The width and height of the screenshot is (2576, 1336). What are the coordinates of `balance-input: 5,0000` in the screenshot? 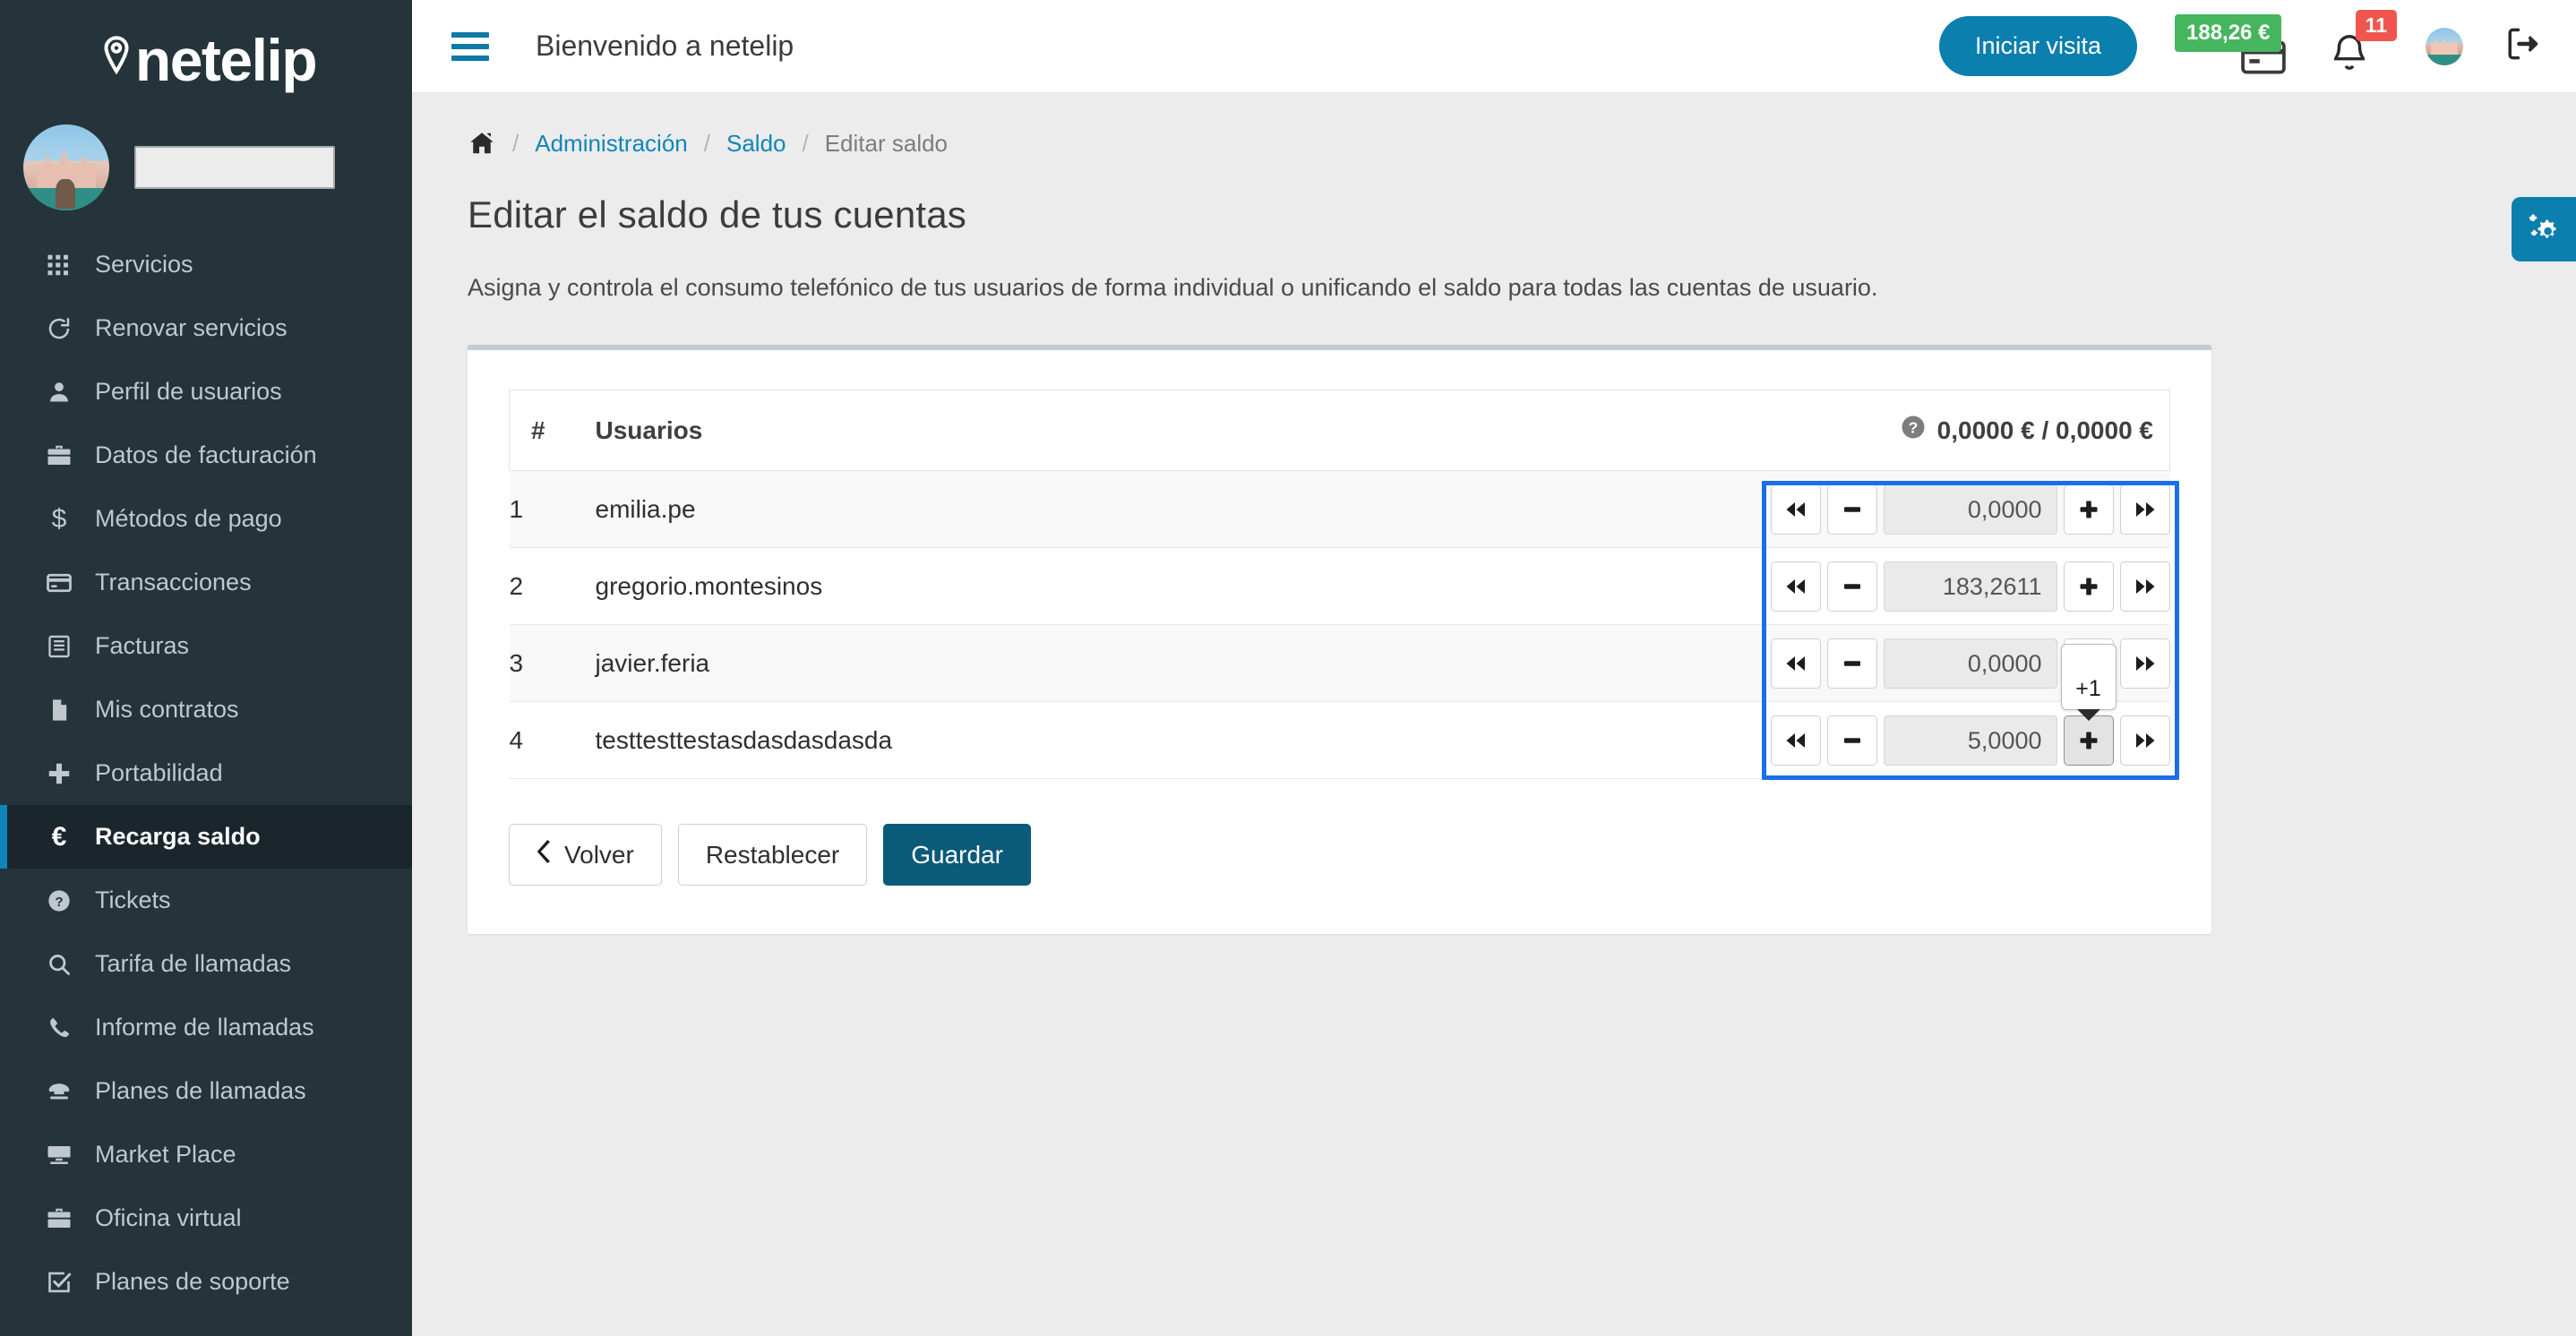 It's located at (1970, 741).